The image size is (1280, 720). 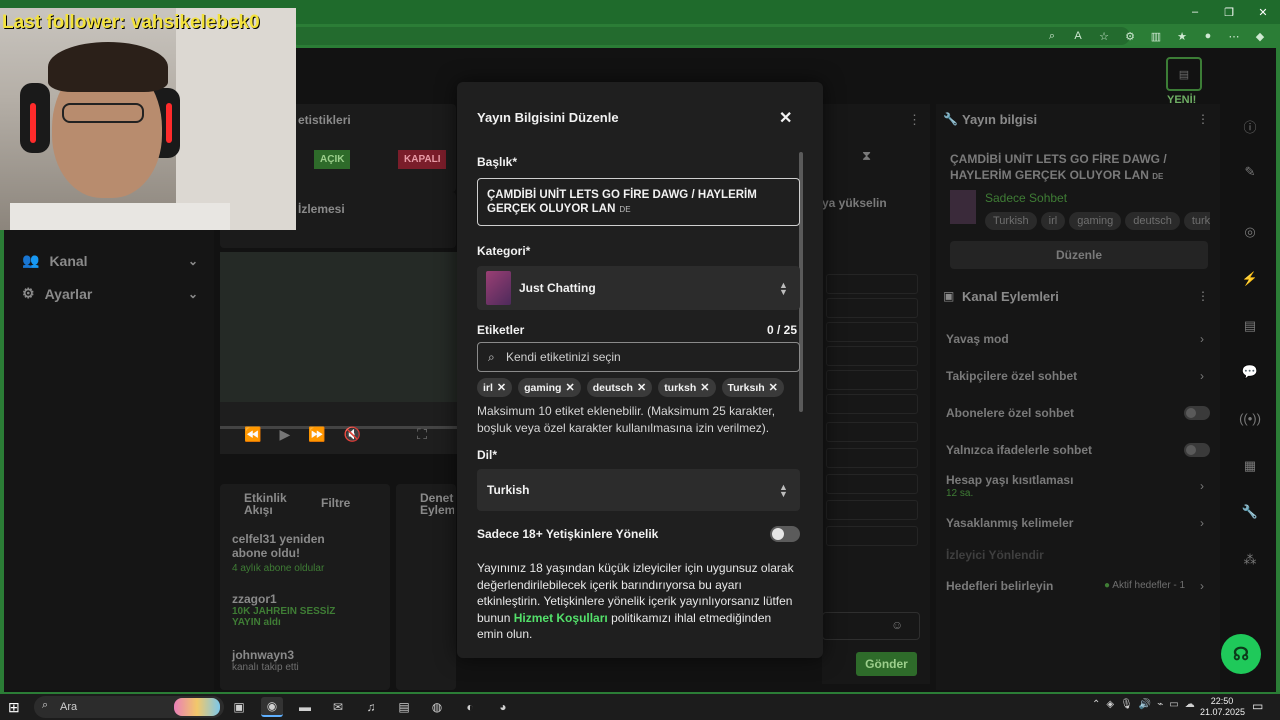 I want to click on speaker-icon: 🔊, so click(x=1145, y=704).